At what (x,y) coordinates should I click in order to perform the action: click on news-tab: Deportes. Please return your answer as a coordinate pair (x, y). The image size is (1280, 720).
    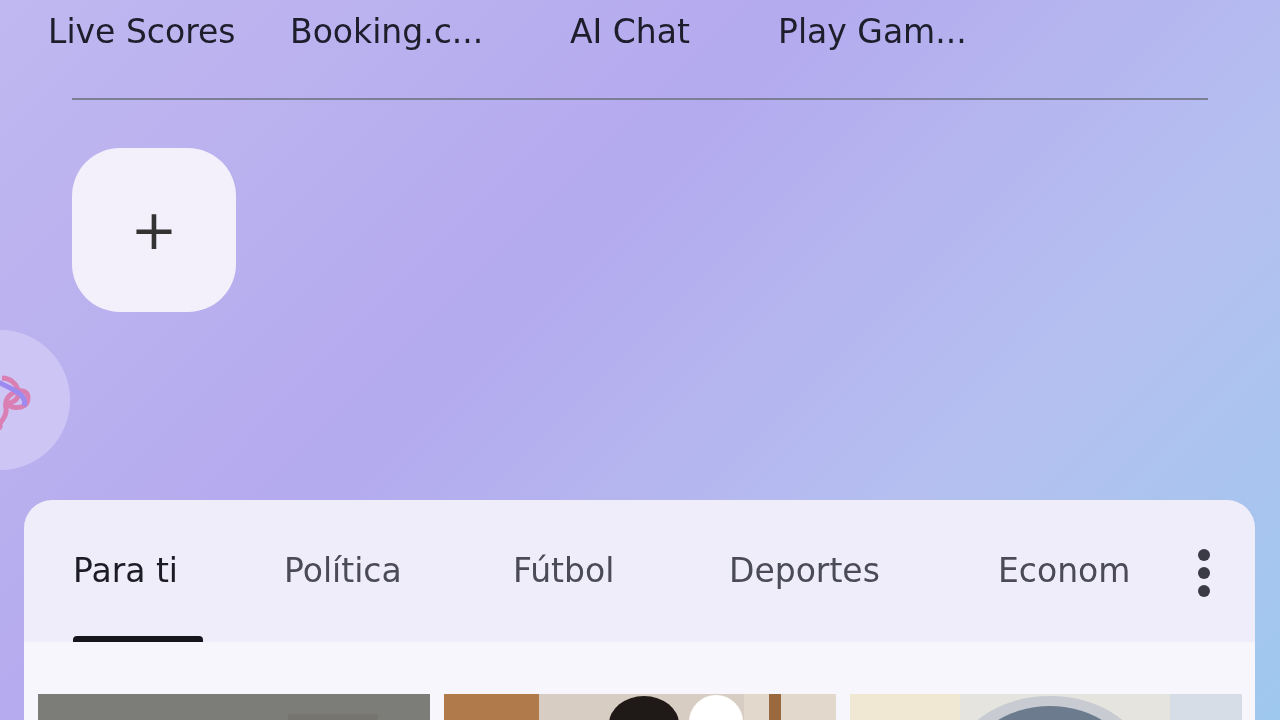
    Looking at the image, I should click on (863, 571).